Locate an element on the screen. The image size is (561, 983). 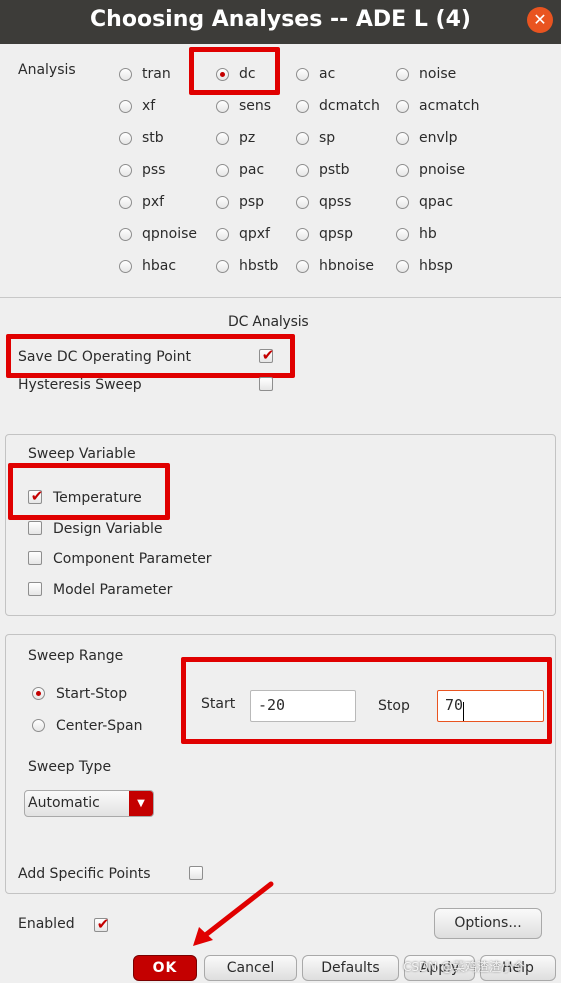
sweep-type-dropdown: Automatic ▼ is located at coordinates (89, 803).